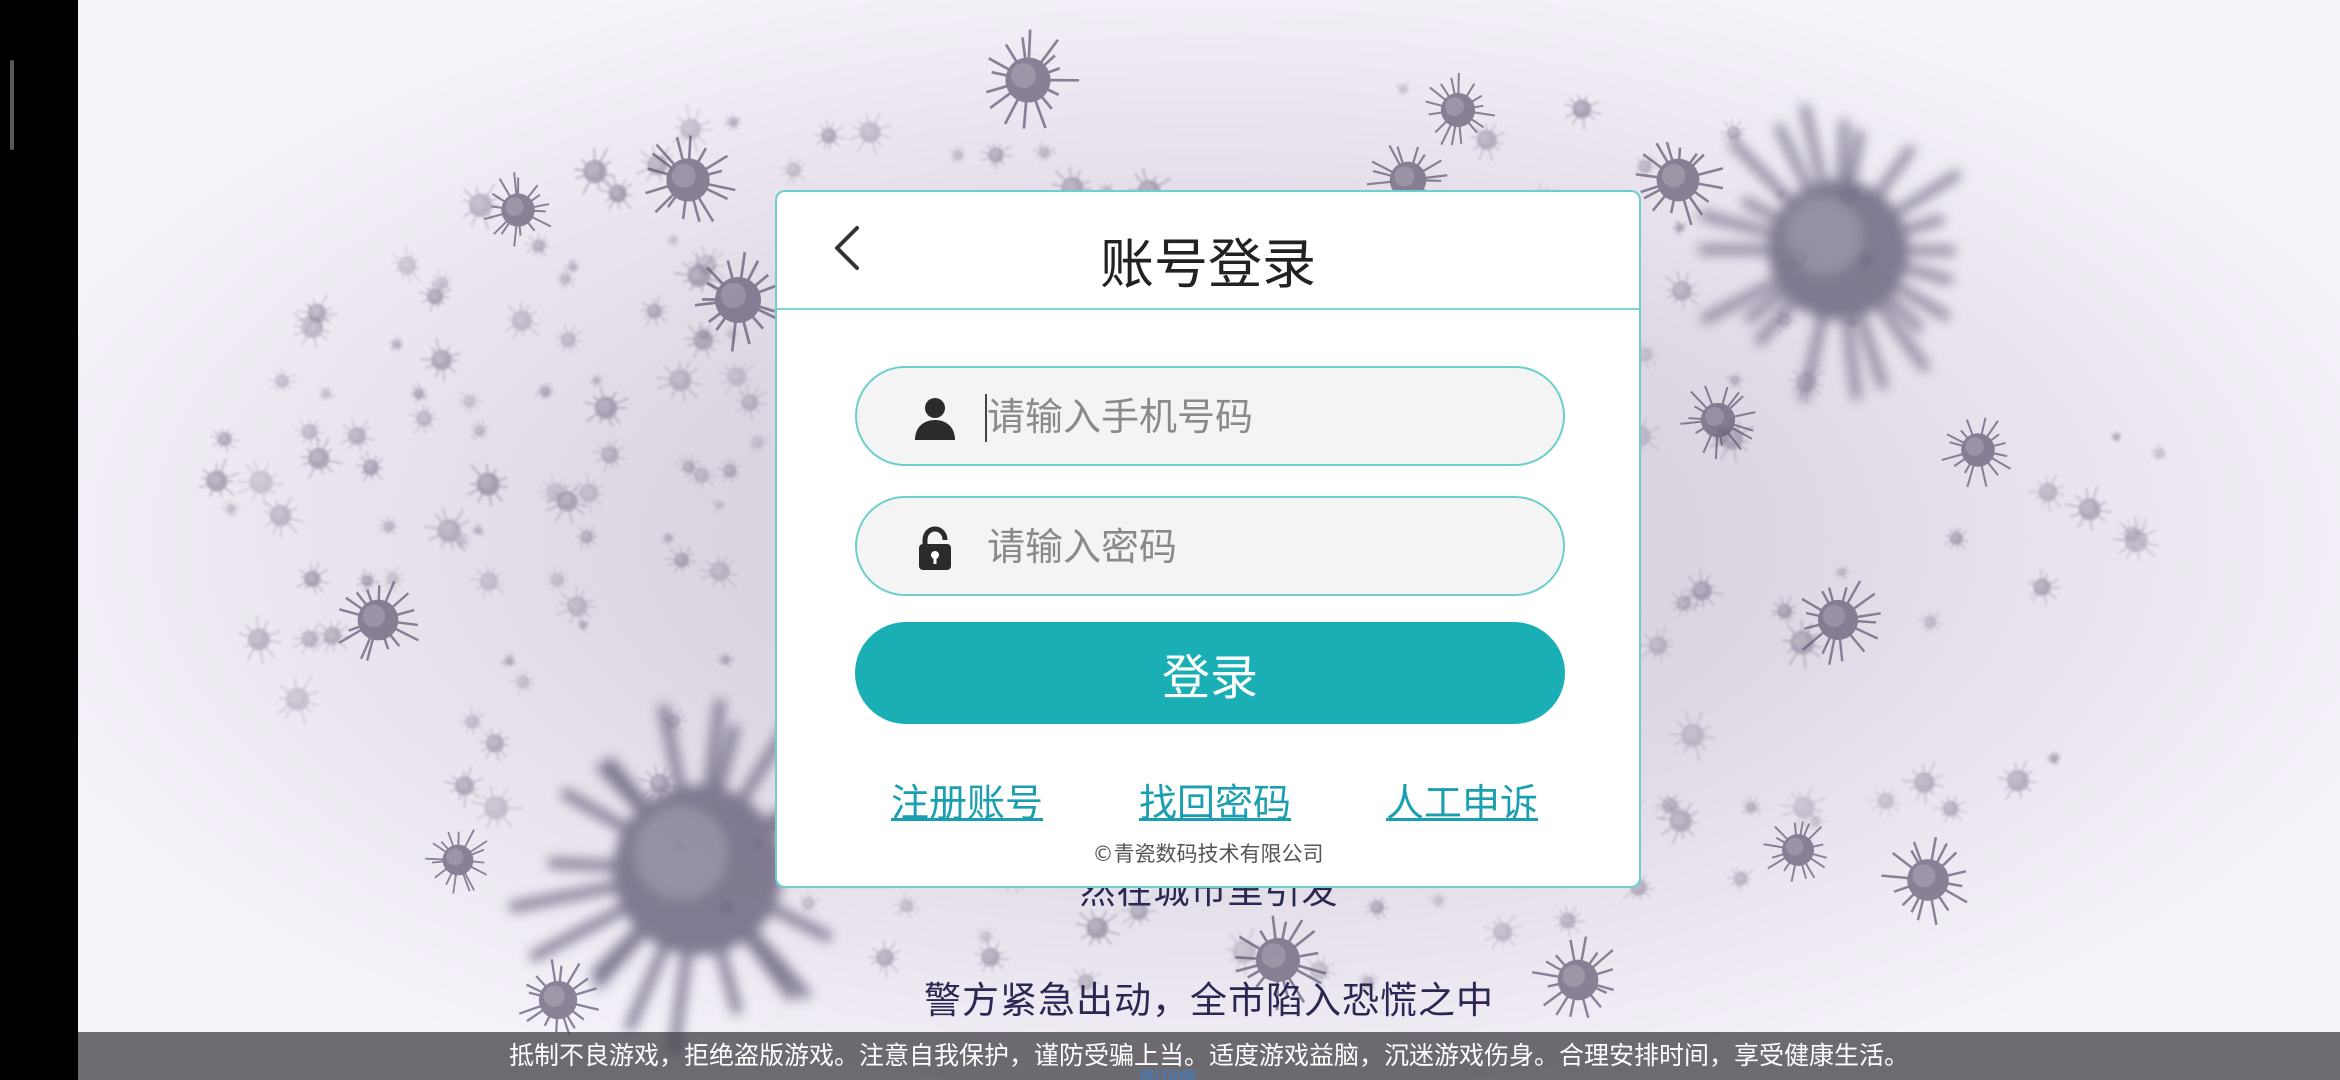 The image size is (2340, 1080). I want to click on dialog-title: 账号登录, so click(1208, 264).